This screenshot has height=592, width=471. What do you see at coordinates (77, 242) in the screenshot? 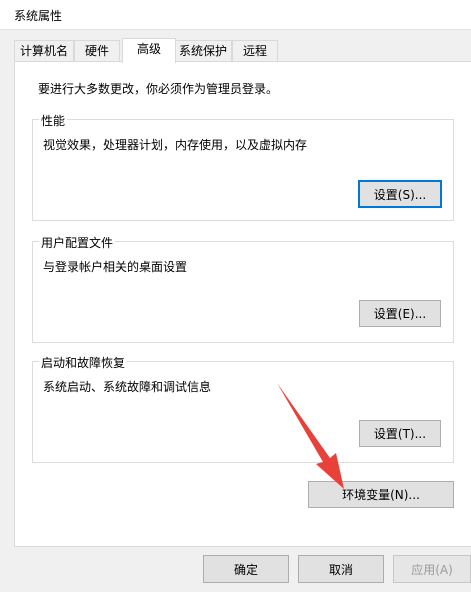
I see `user-profiles-group-title: 用户配置文件` at bounding box center [77, 242].